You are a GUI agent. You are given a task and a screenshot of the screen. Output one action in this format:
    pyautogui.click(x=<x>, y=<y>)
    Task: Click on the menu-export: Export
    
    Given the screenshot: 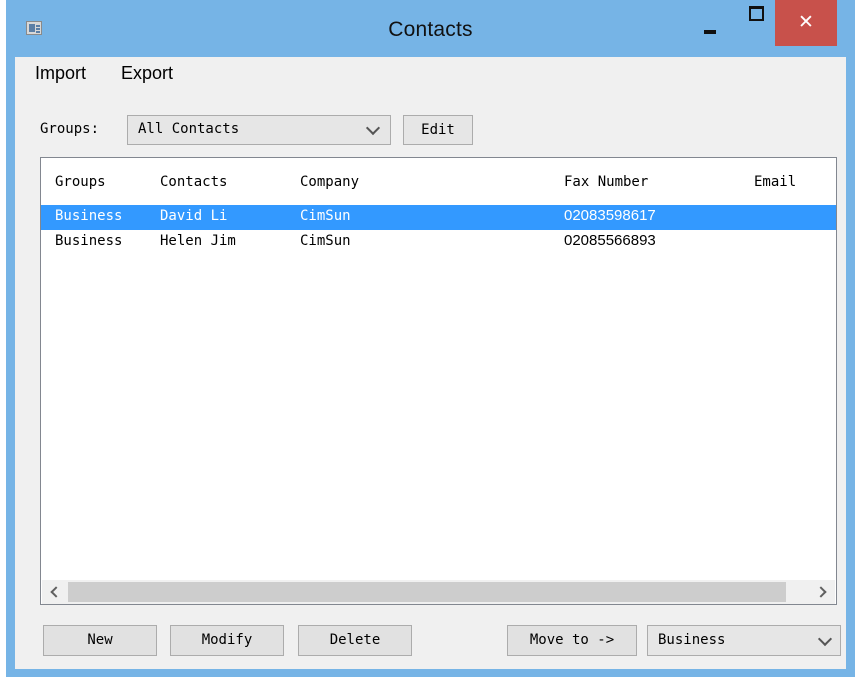 What is the action you would take?
    pyautogui.click(x=147, y=73)
    